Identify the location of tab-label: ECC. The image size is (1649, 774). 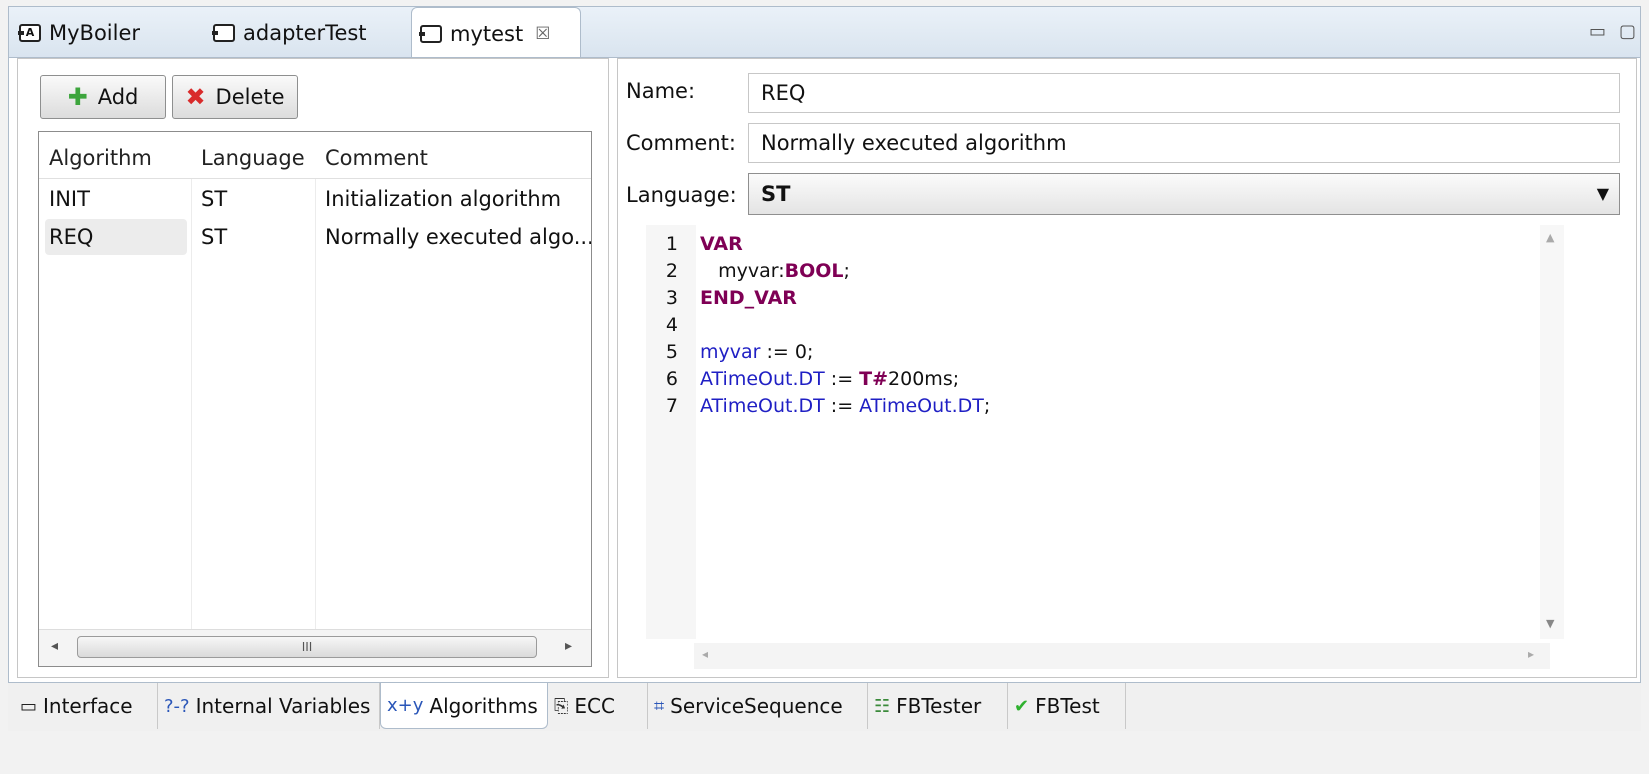
(594, 706).